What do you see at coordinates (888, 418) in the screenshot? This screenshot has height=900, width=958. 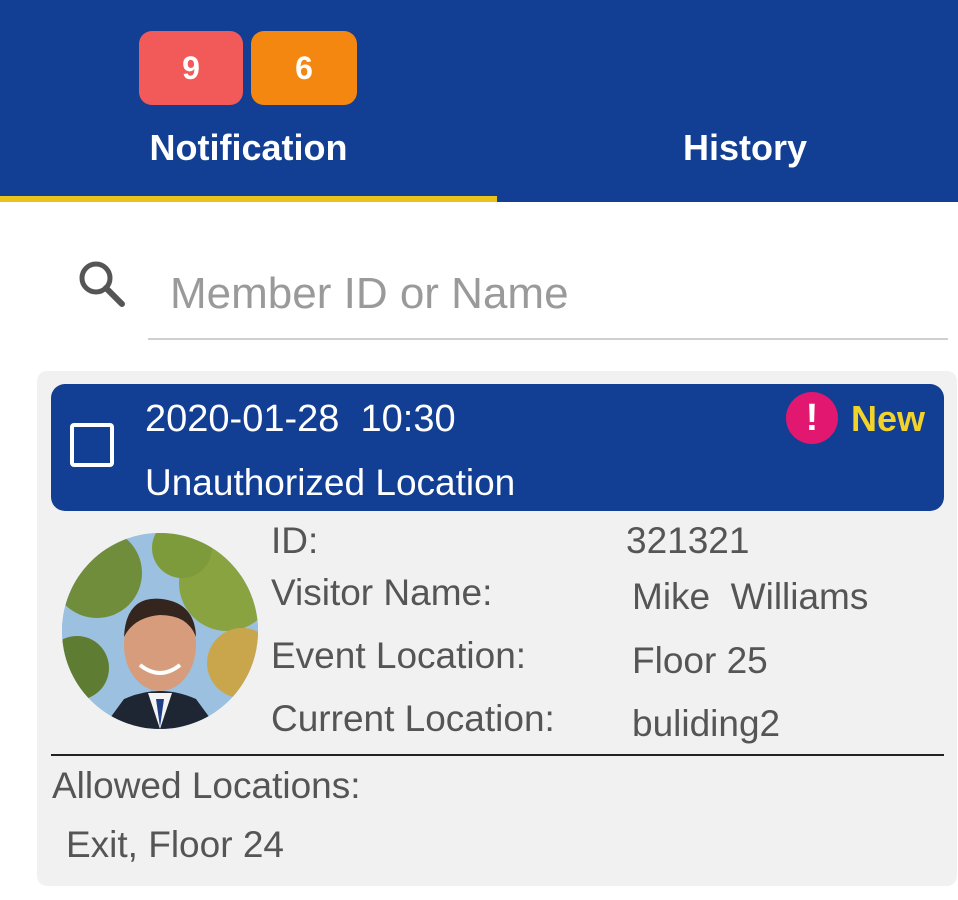 I see `status-badge: New` at bounding box center [888, 418].